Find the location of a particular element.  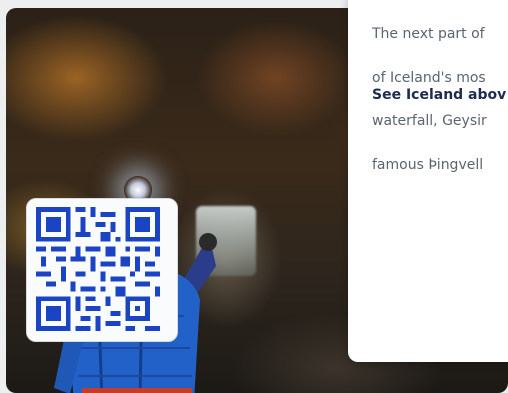

description-line: waterfall, Geysir is located at coordinates (429, 121).